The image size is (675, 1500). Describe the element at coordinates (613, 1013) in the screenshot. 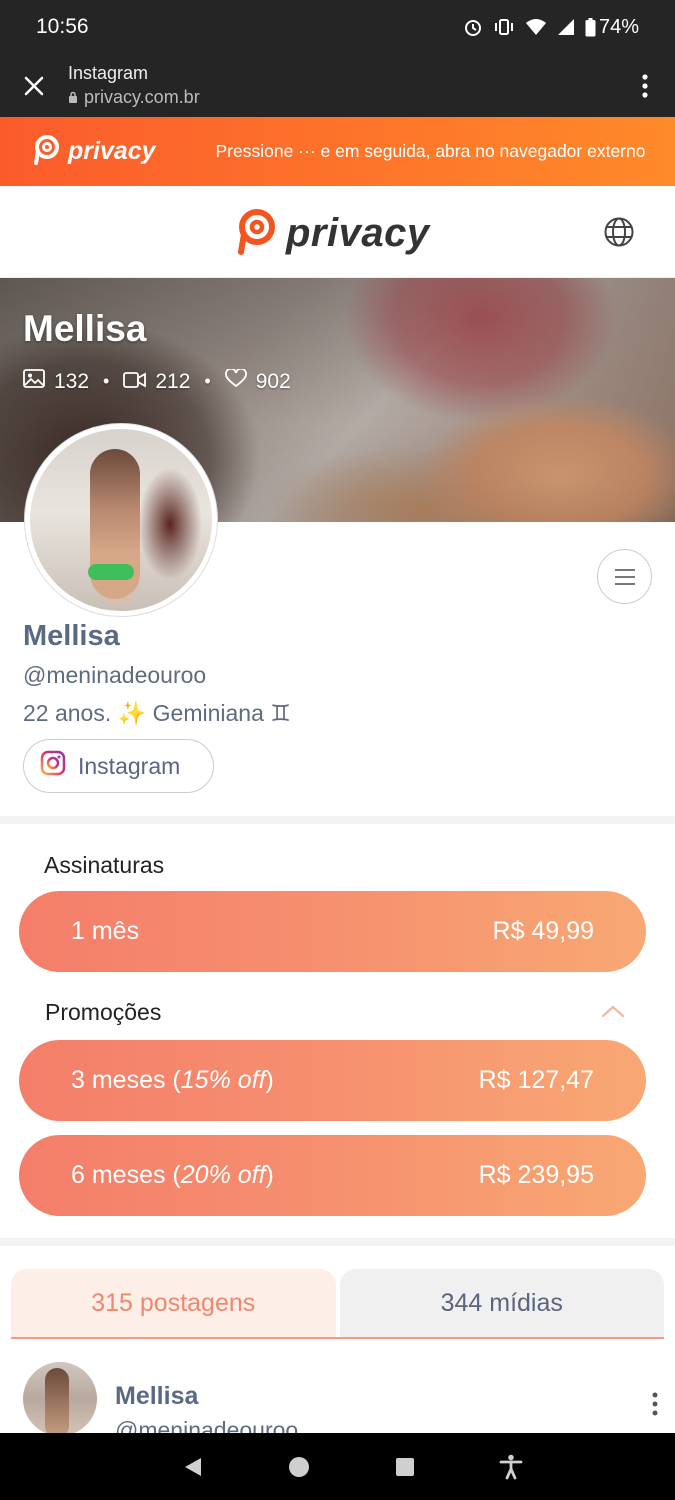

I see `chevron-up-icon` at that location.